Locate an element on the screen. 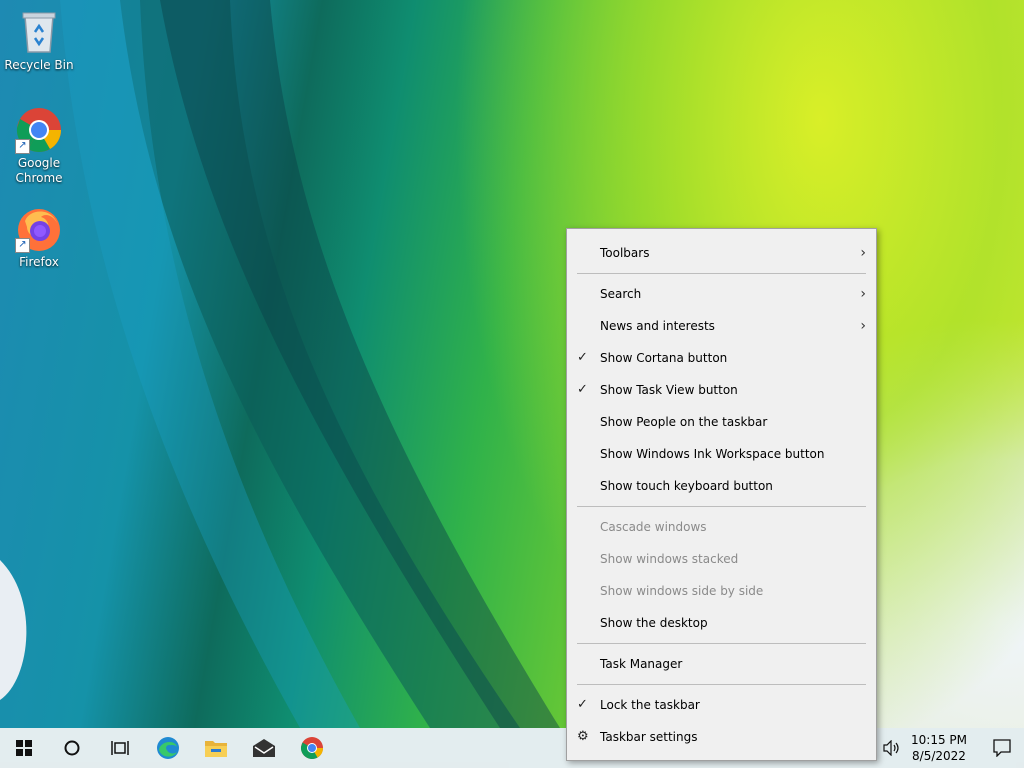 The height and width of the screenshot is (768, 1024). menu-item-lock-taskbar: ✓ Lock the taskbar is located at coordinates (721, 705).